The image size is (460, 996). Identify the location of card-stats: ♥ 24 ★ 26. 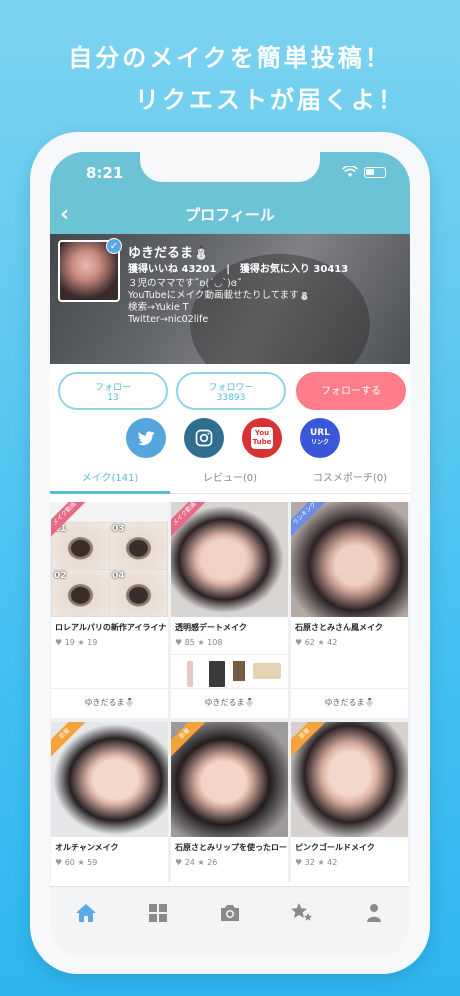
(196, 862).